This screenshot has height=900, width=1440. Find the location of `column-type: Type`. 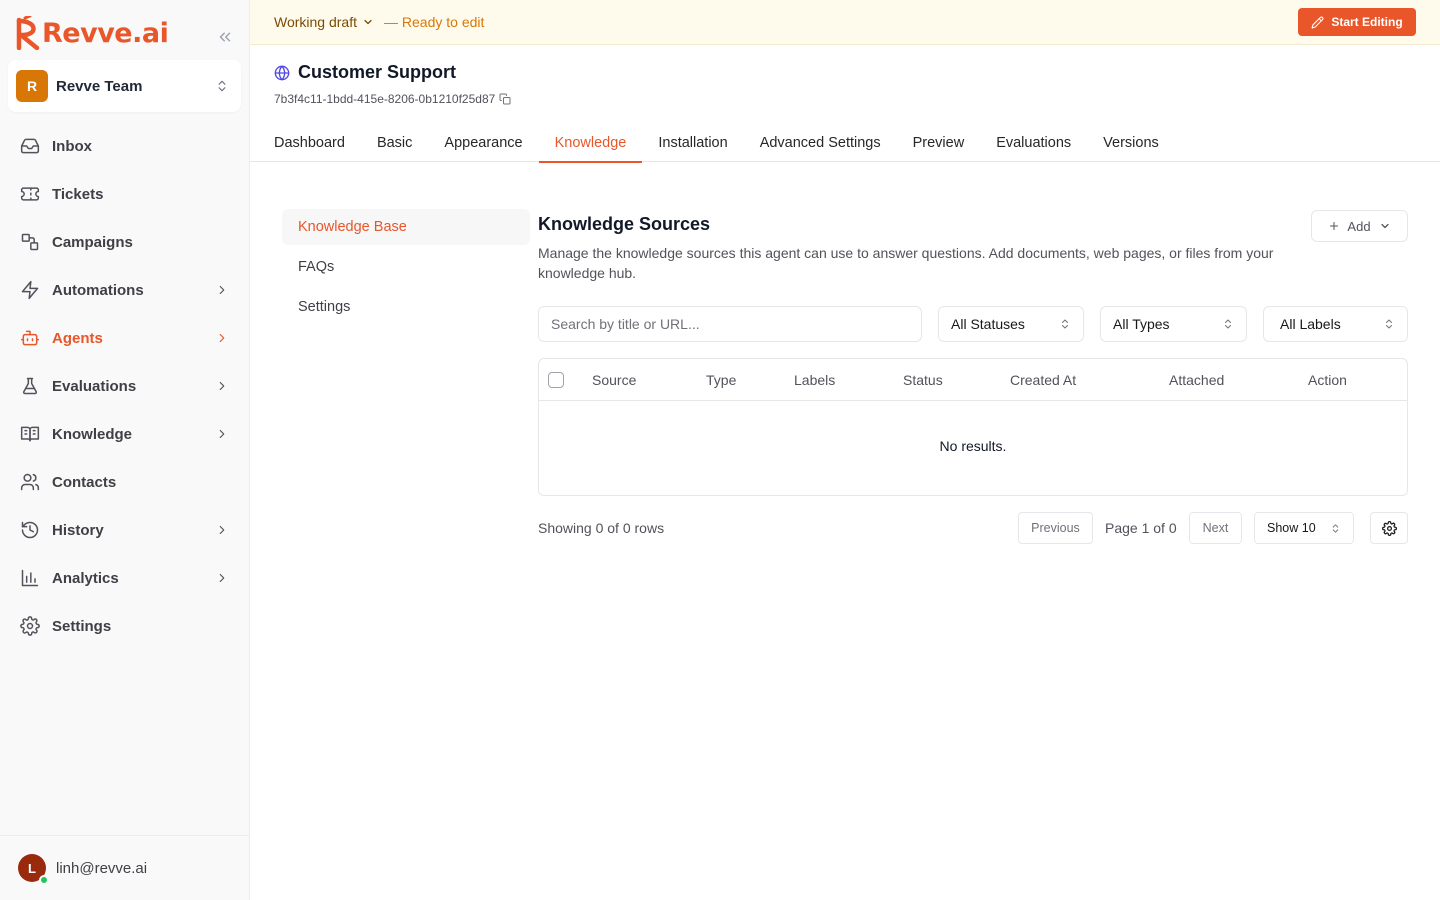

column-type: Type is located at coordinates (721, 380).